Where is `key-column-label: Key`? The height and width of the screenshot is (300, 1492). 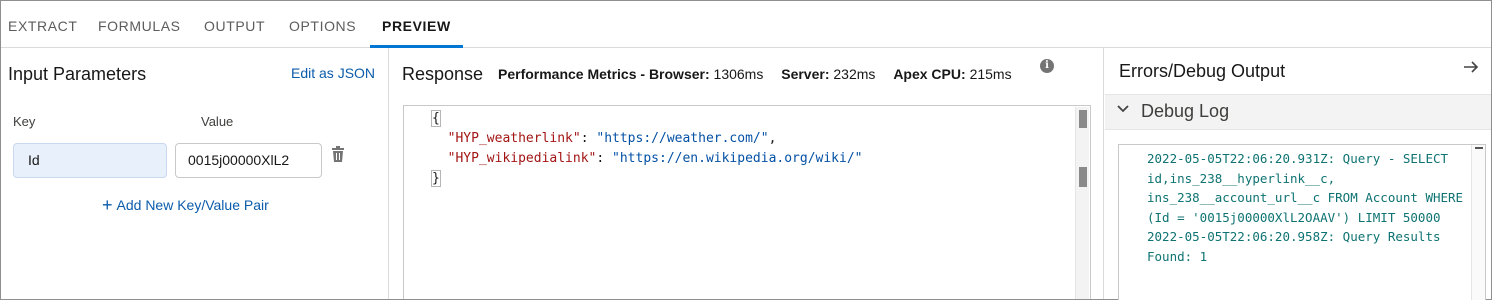
key-column-label: Key is located at coordinates (24, 121).